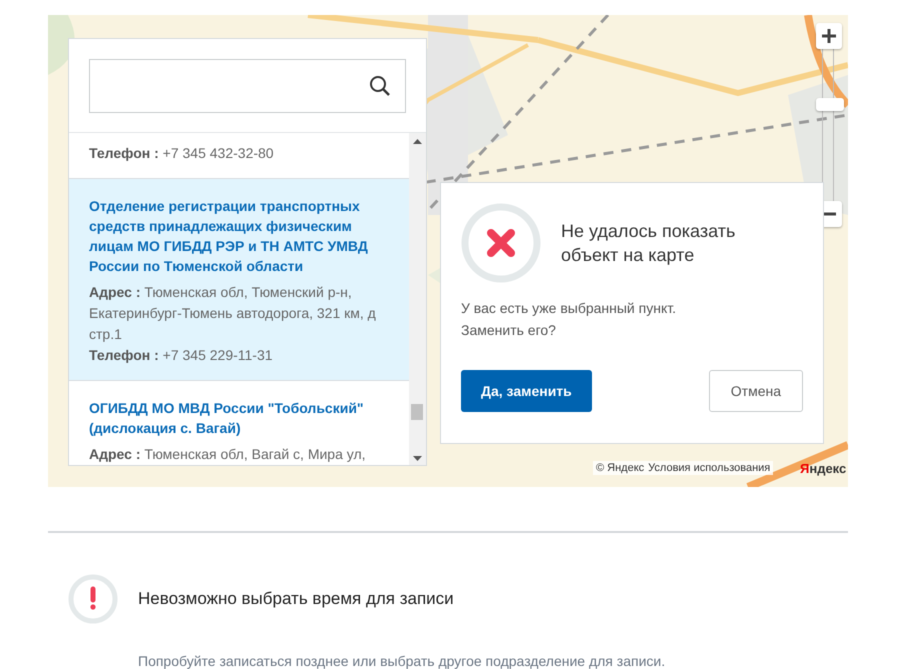 The width and height of the screenshot is (901, 669). I want to click on notice-text: Попробуйте записаться позднее или выбрать другое подразделение для записи., so click(402, 661).